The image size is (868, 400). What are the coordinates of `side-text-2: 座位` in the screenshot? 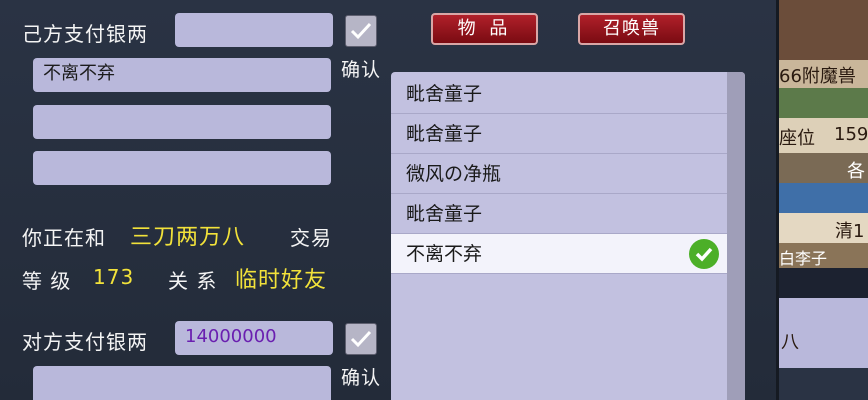 It's located at (797, 138).